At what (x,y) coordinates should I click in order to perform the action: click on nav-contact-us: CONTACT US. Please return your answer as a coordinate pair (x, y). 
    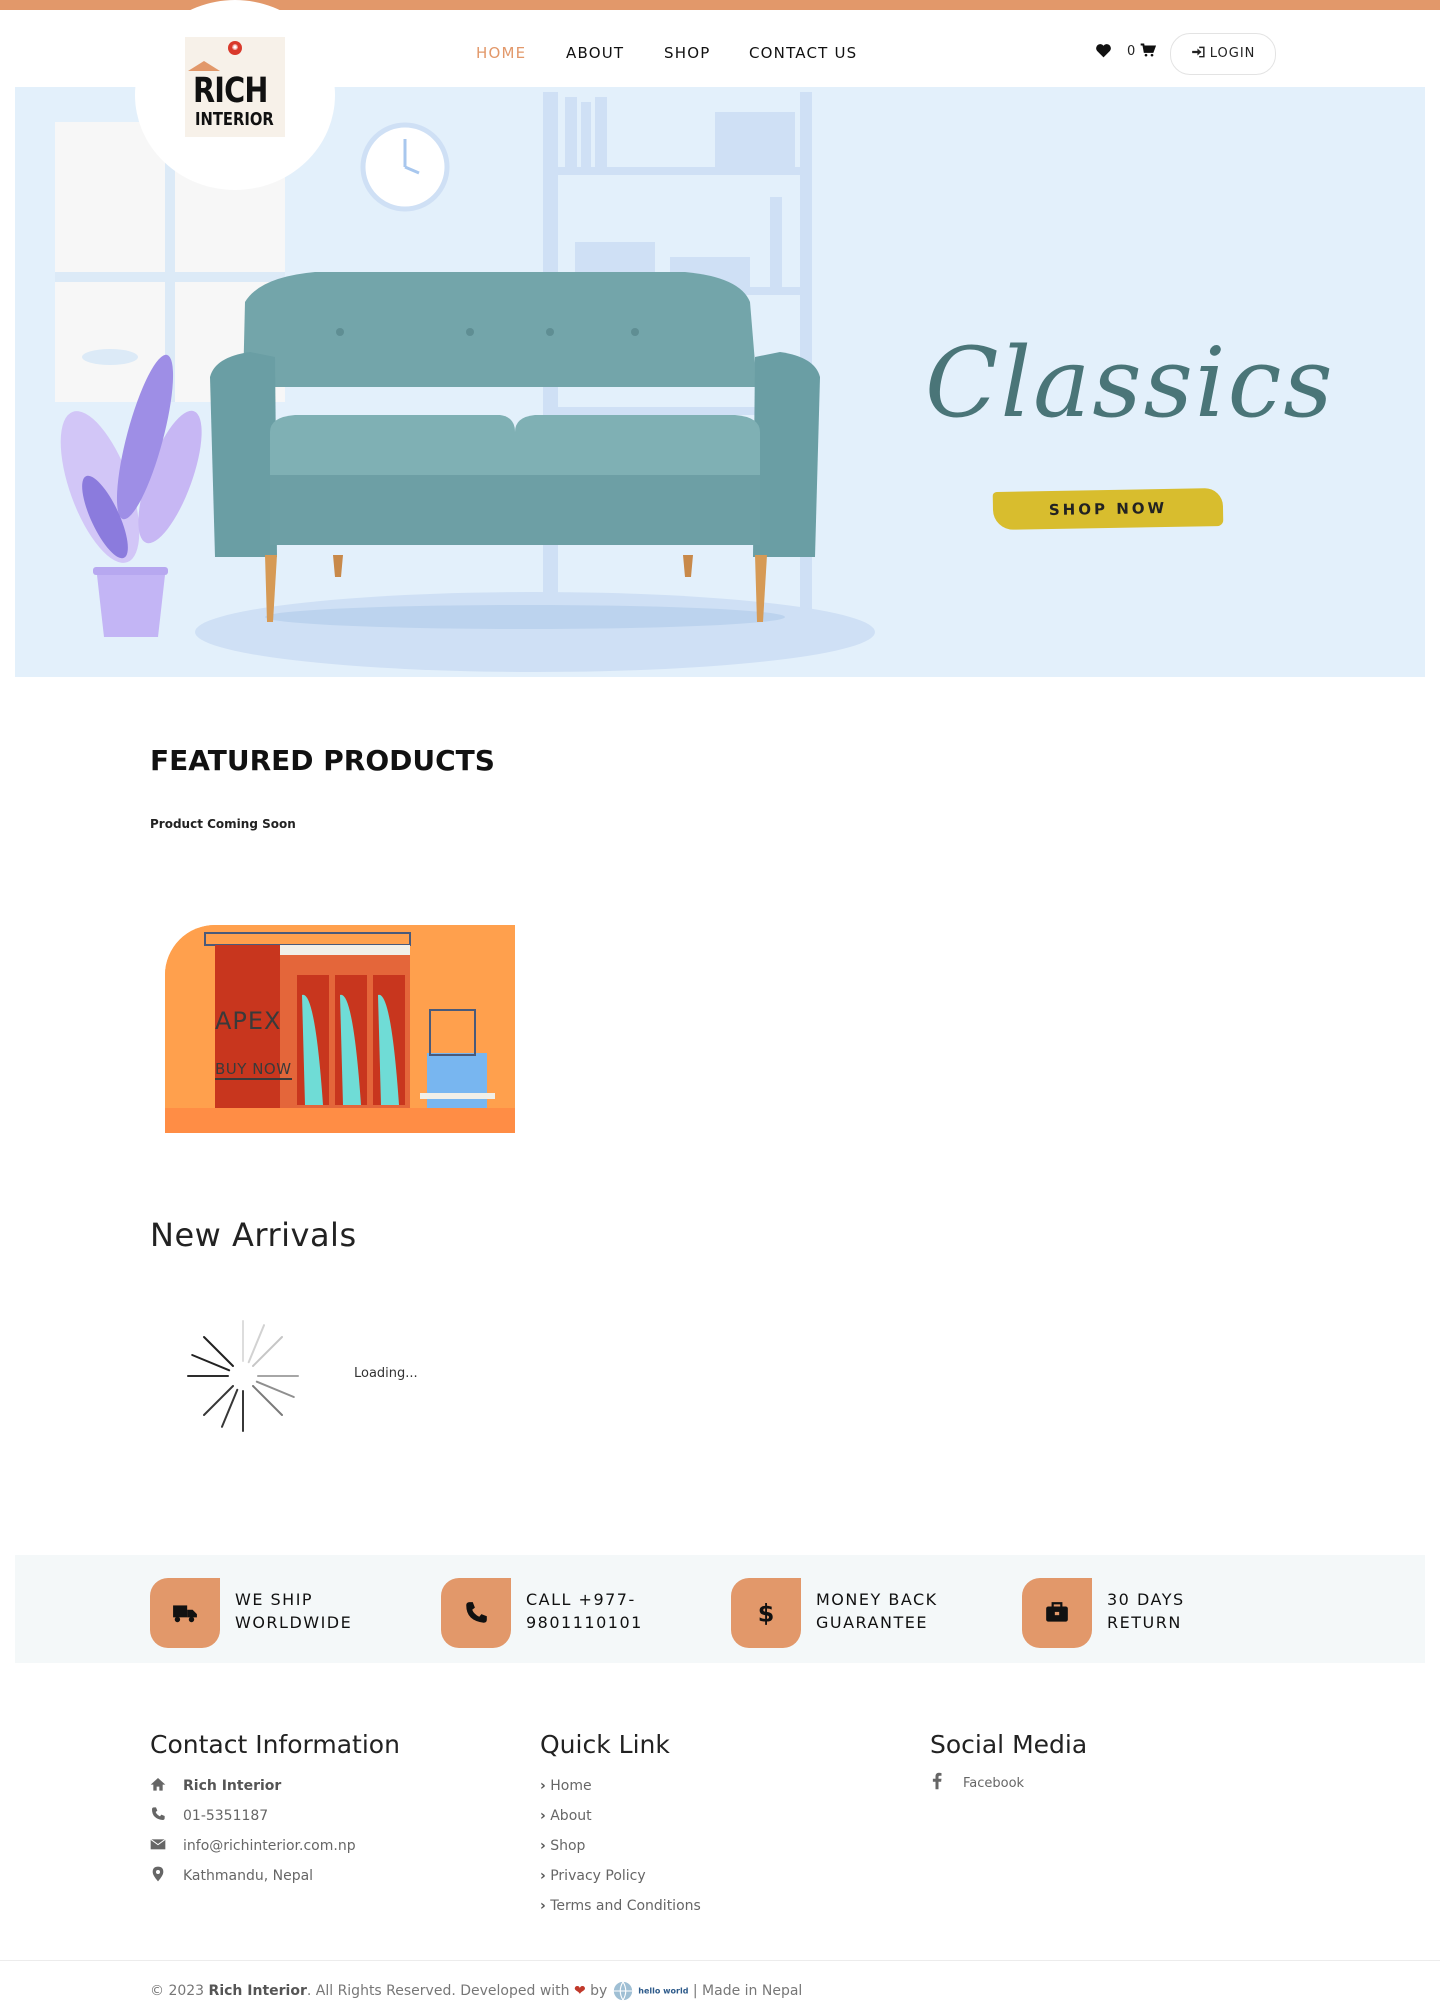
    Looking at the image, I should click on (803, 53).